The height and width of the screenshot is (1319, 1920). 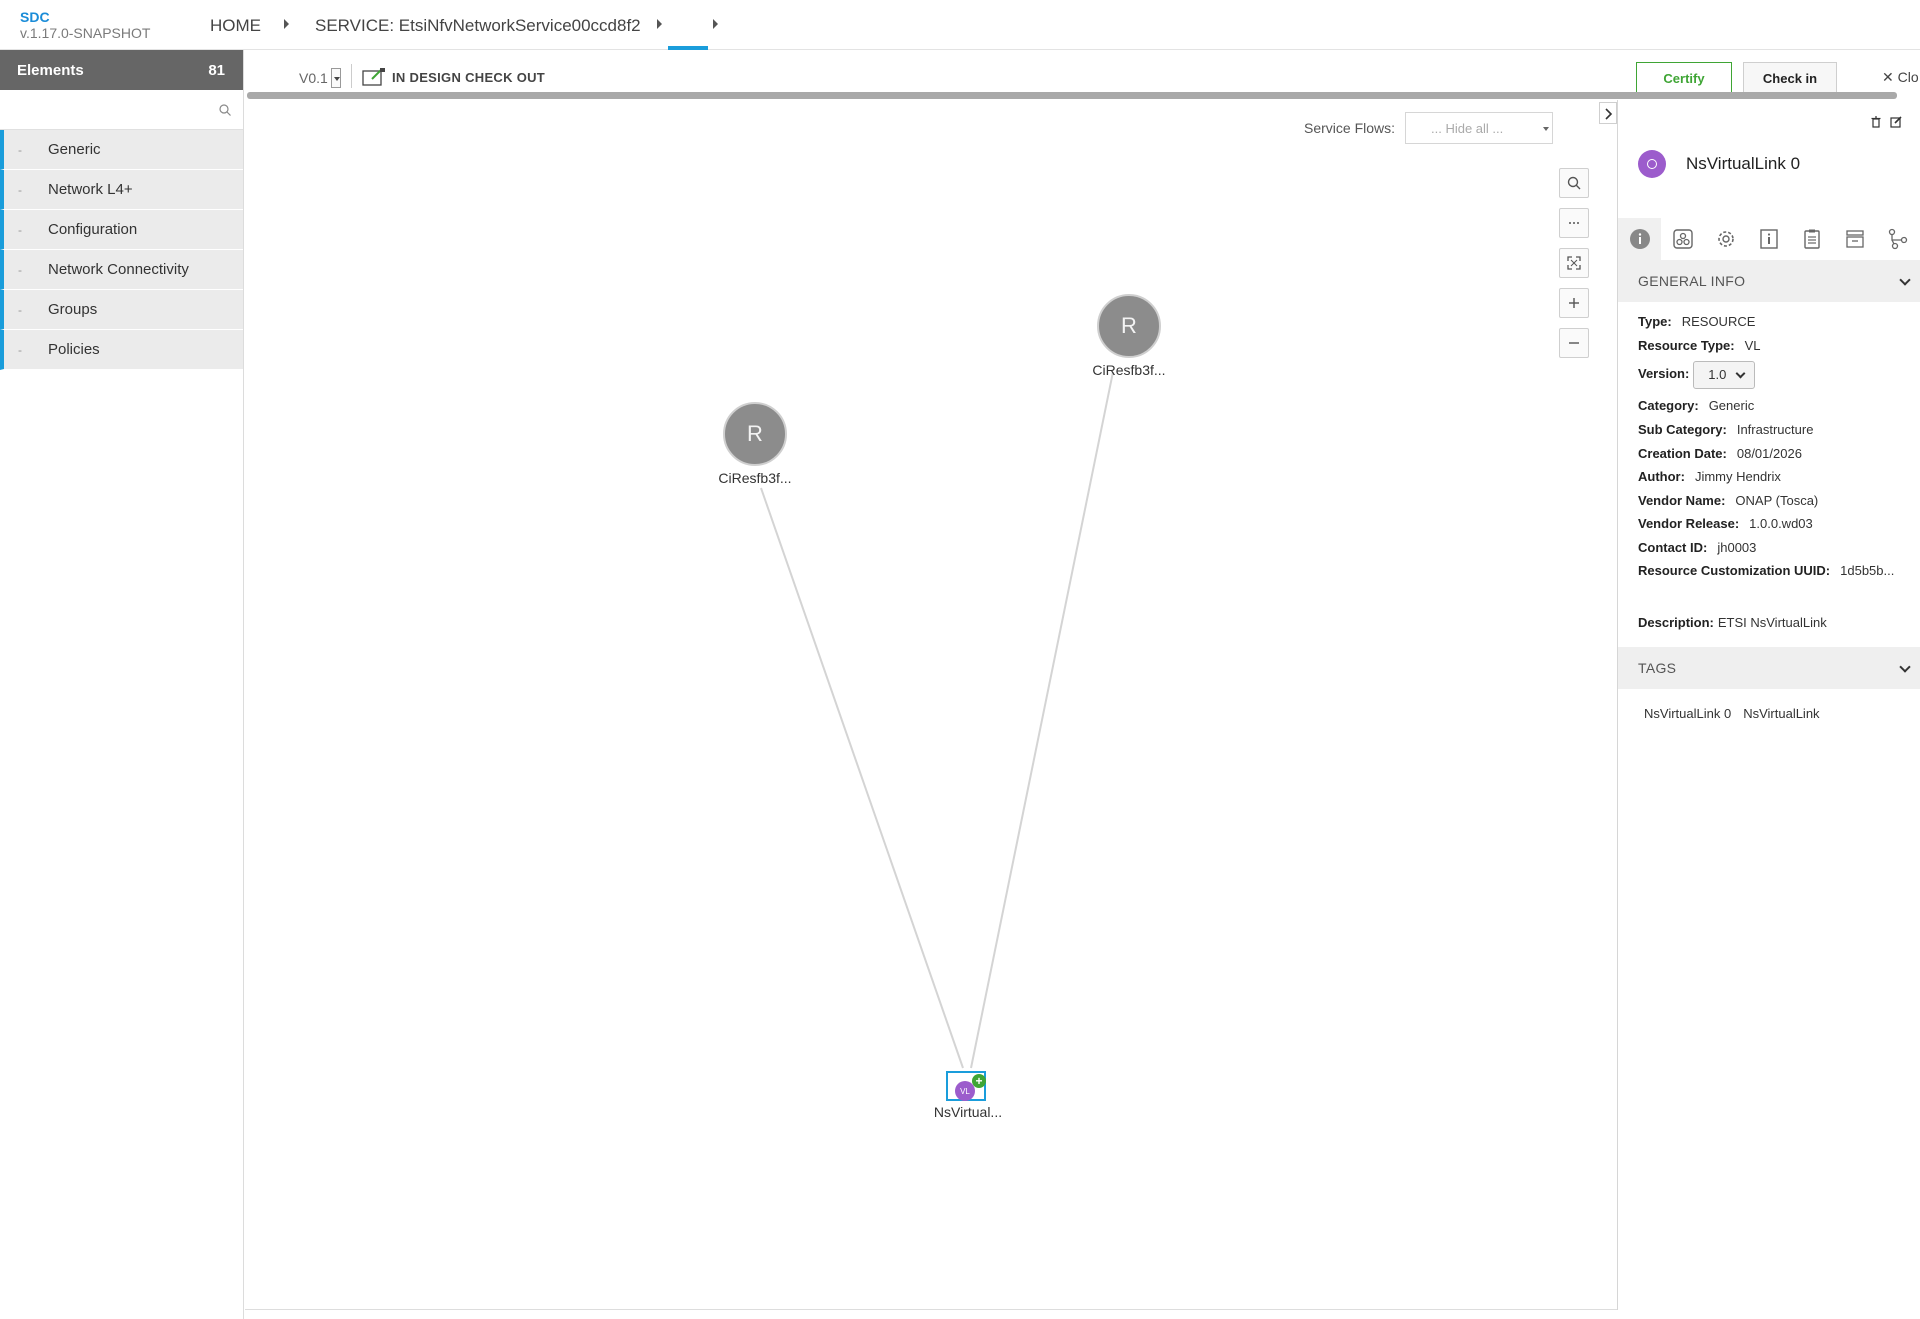 What do you see at coordinates (1897, 239) in the screenshot?
I see `tab-relations` at bounding box center [1897, 239].